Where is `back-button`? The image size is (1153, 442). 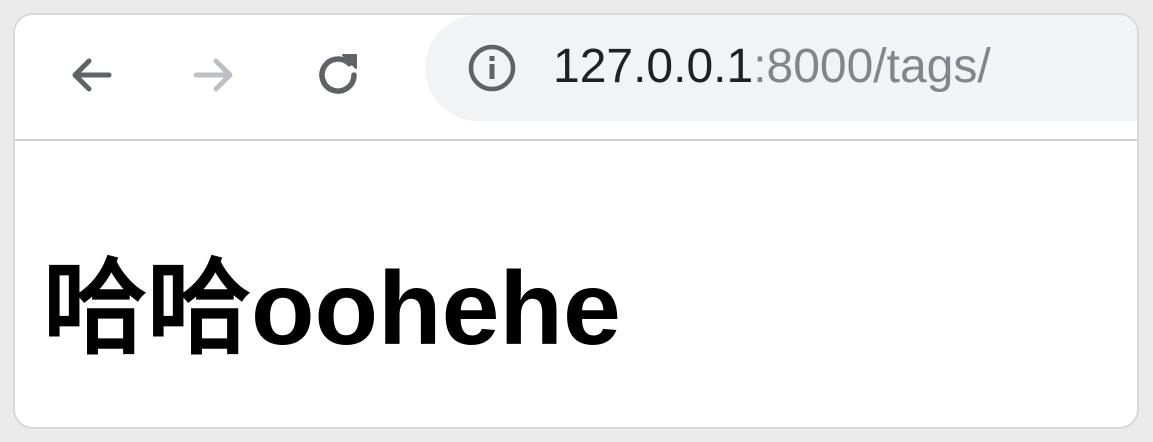 back-button is located at coordinates (91, 75).